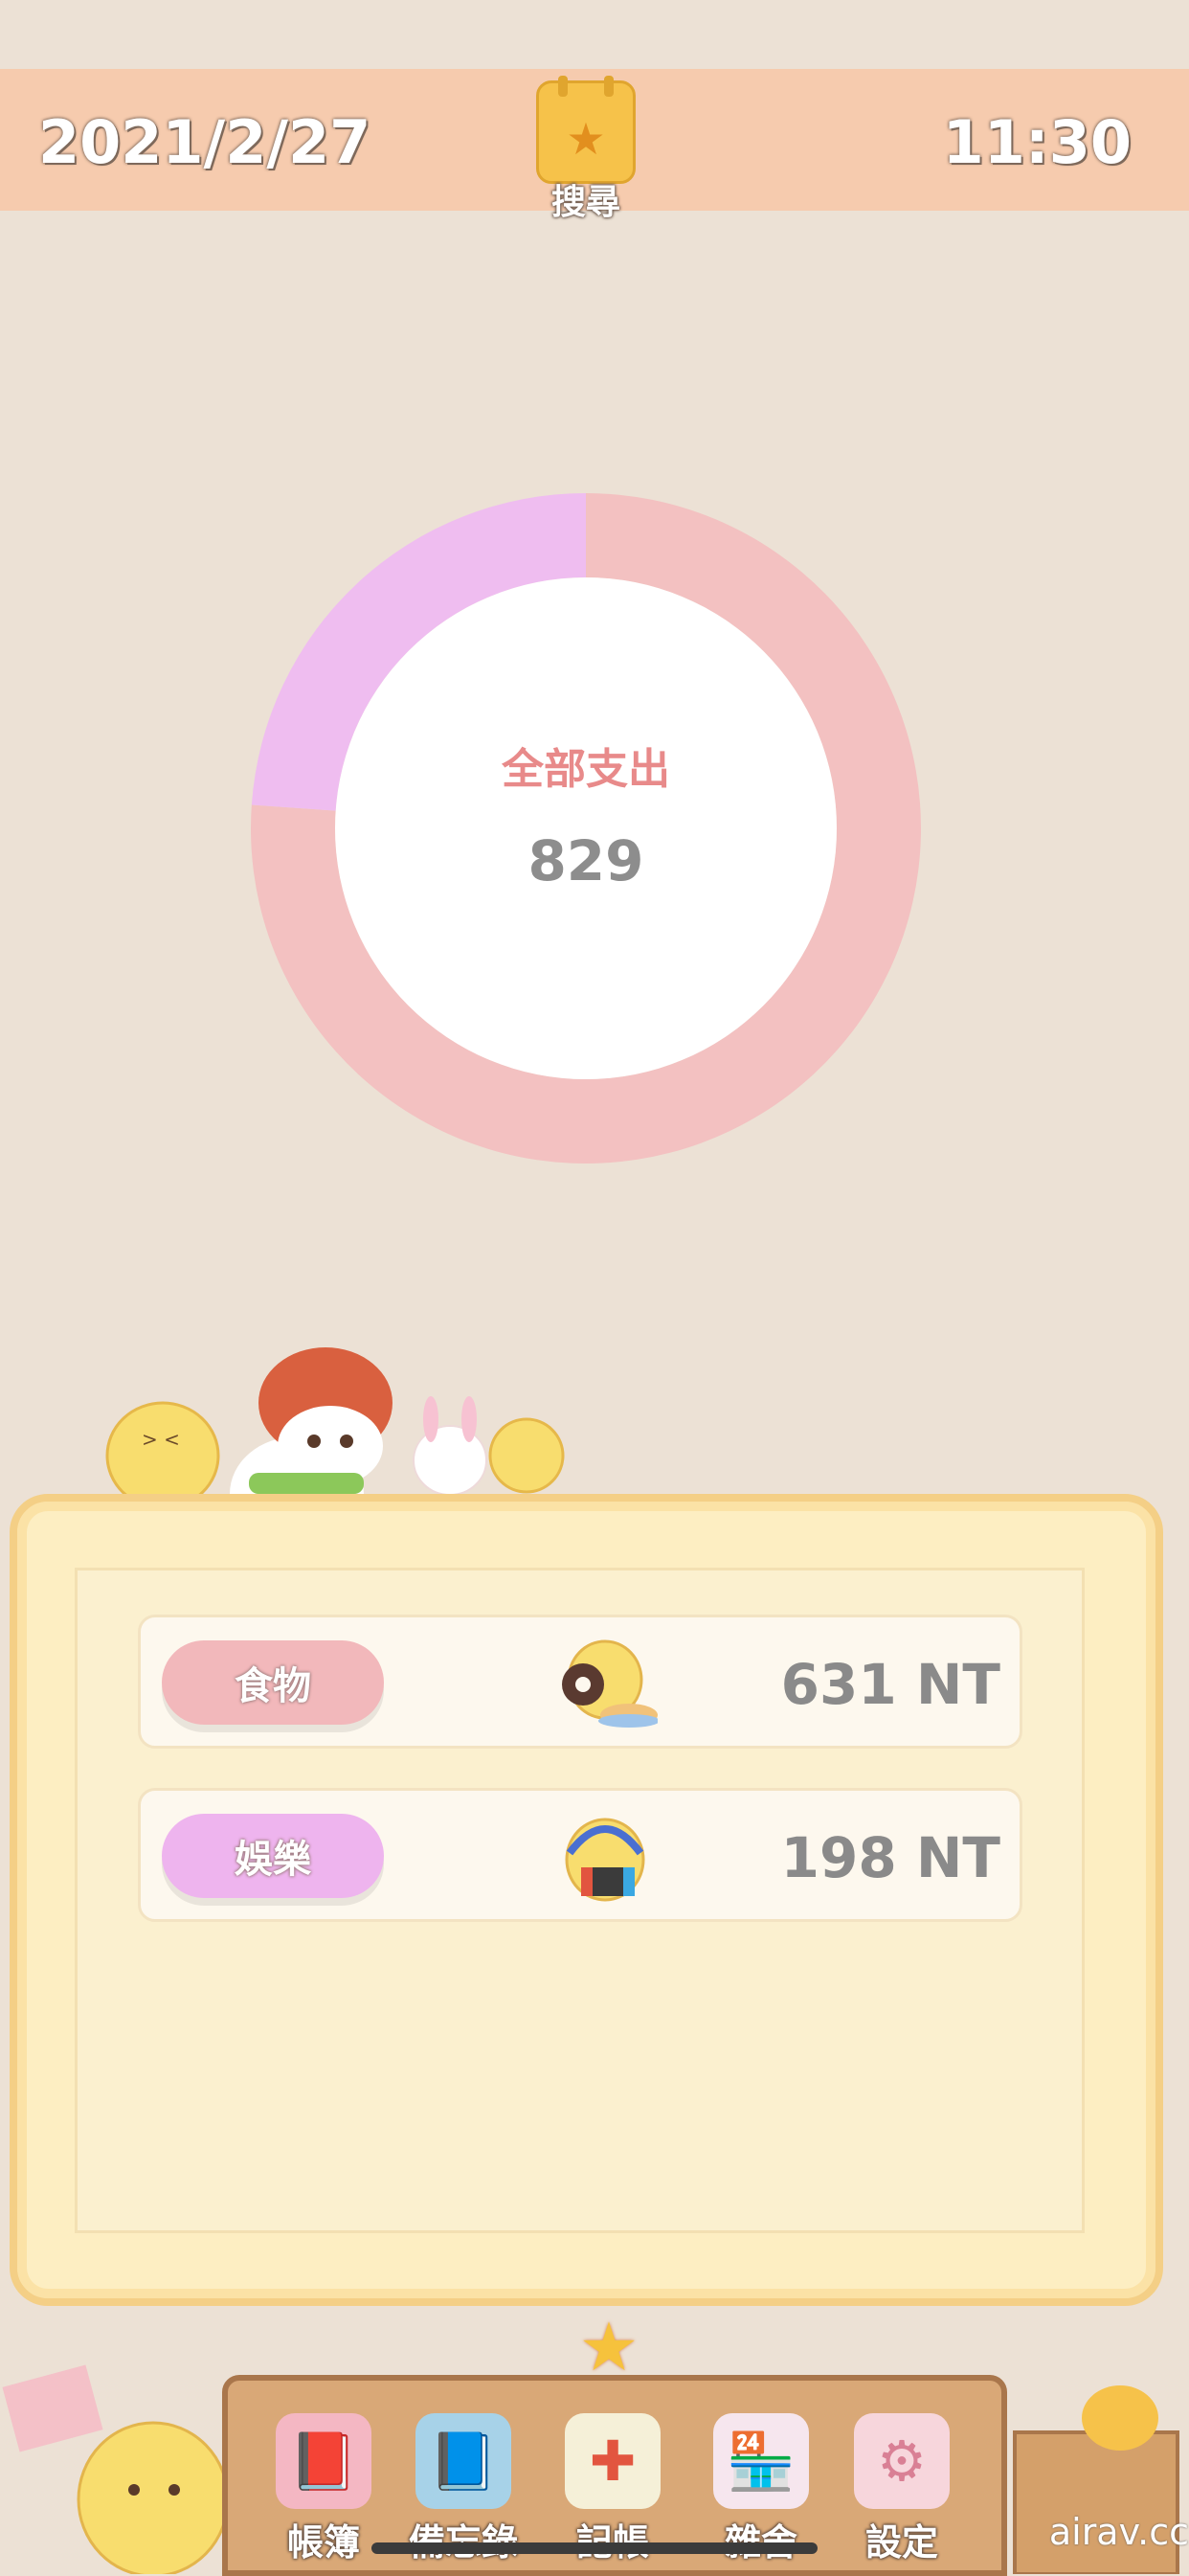 The image size is (1189, 2576). I want to click on top-bar: 2021/2/27 ★ 搜尋 11:30, so click(594, 145).